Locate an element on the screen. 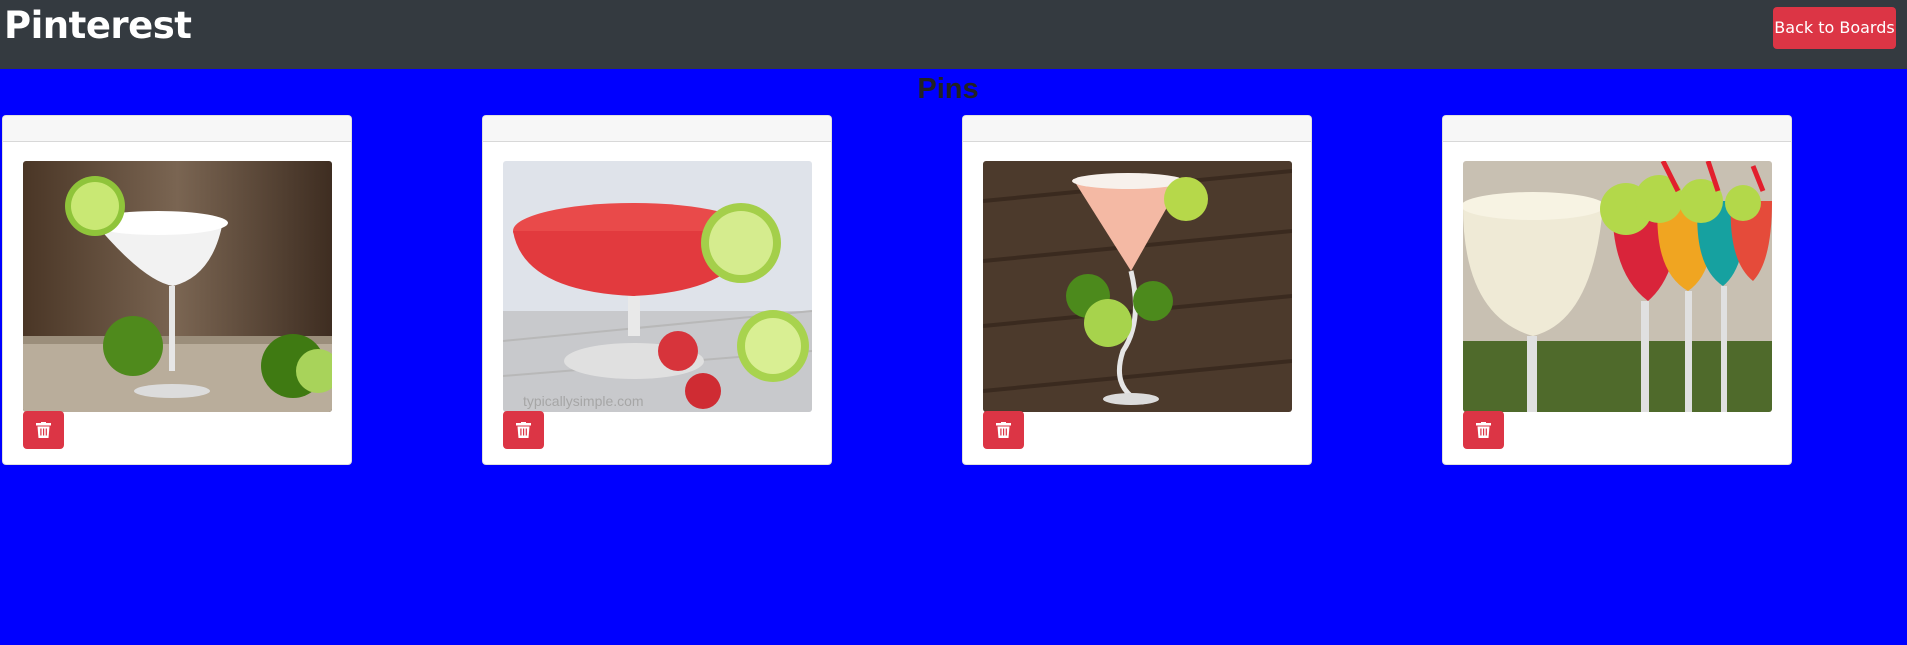  pin-card: typicallysimple.com is located at coordinates (657, 290).